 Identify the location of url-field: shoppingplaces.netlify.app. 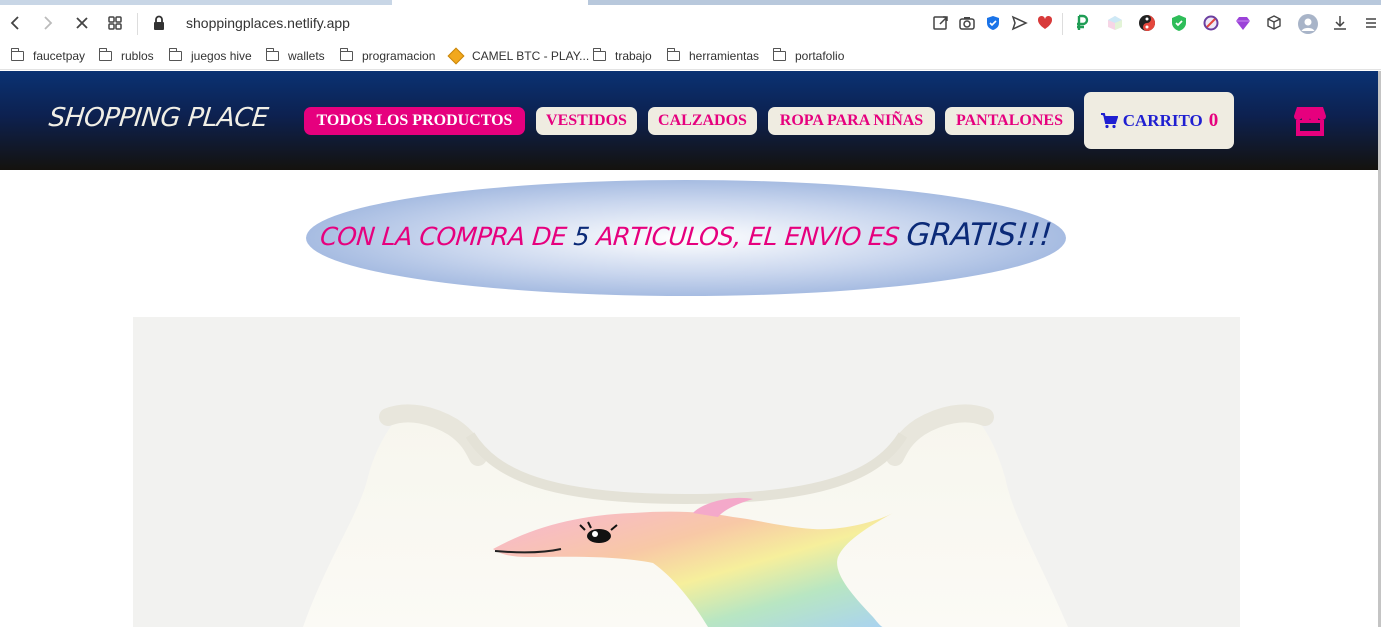
(268, 23).